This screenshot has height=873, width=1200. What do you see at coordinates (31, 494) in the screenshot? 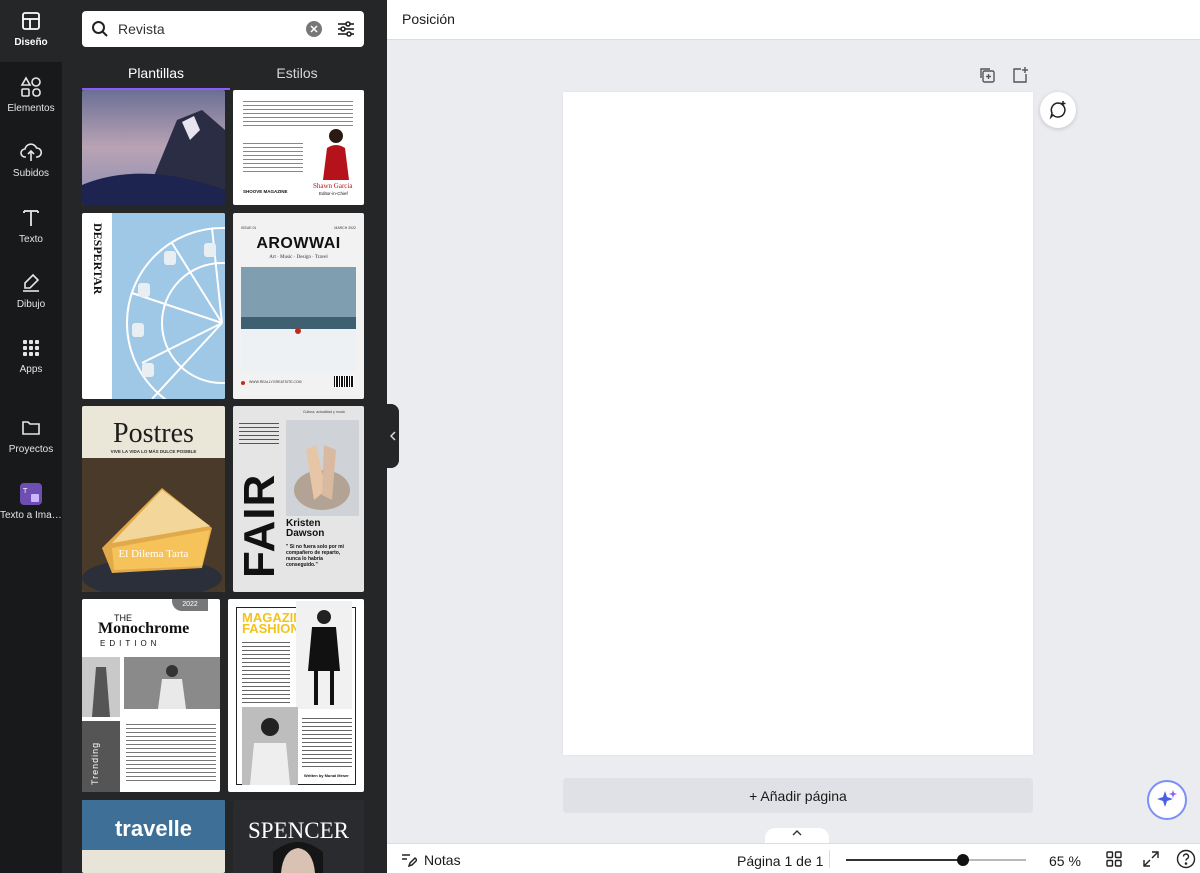
I see `text-to-image-icon: T` at bounding box center [31, 494].